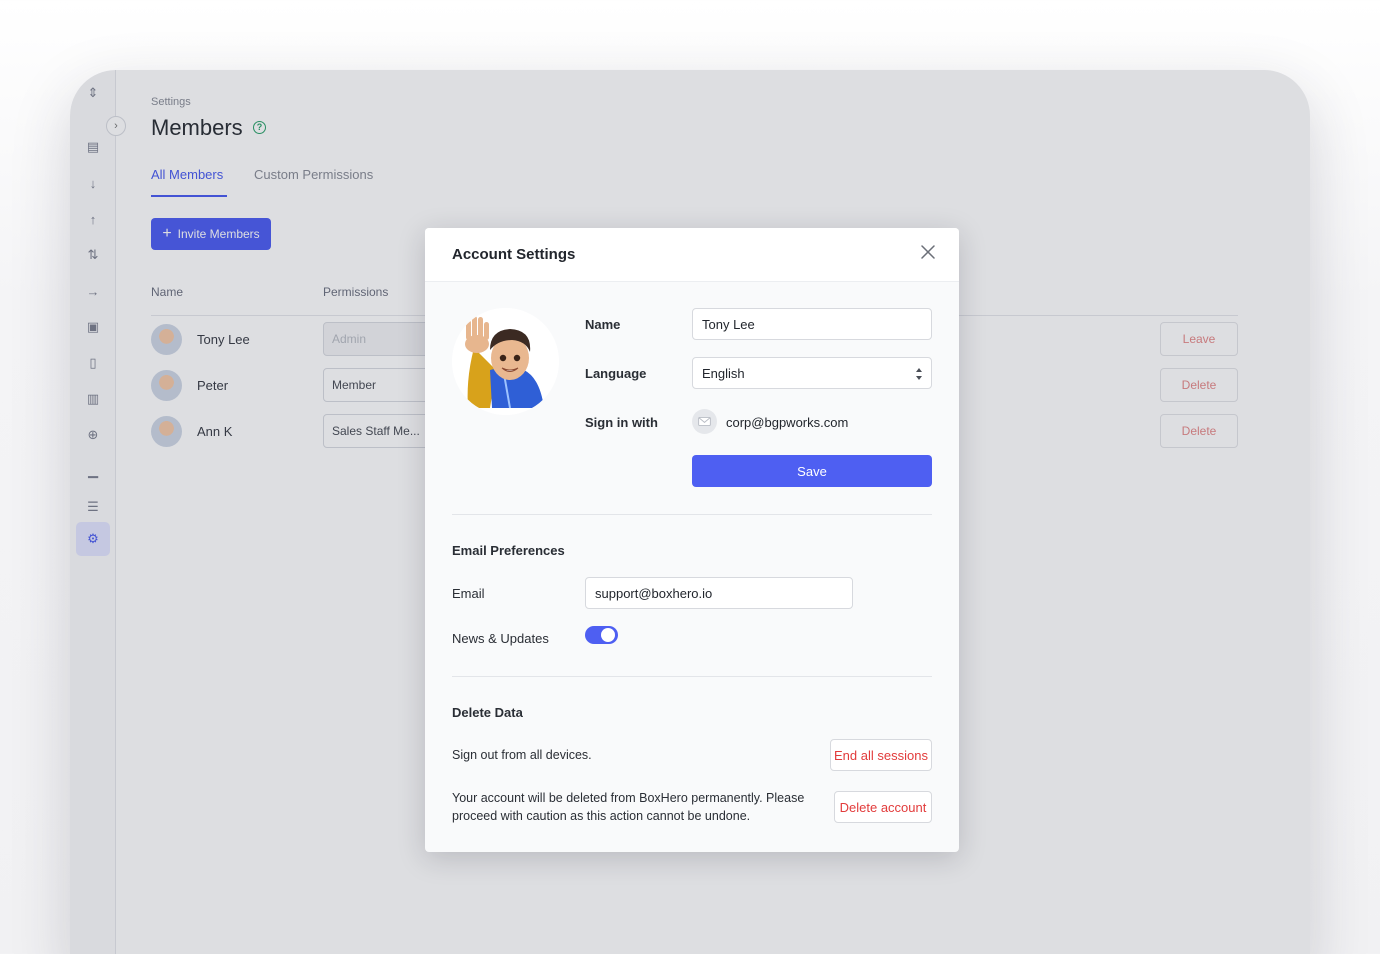 The width and height of the screenshot is (1380, 954). I want to click on mail-icon, so click(704, 421).